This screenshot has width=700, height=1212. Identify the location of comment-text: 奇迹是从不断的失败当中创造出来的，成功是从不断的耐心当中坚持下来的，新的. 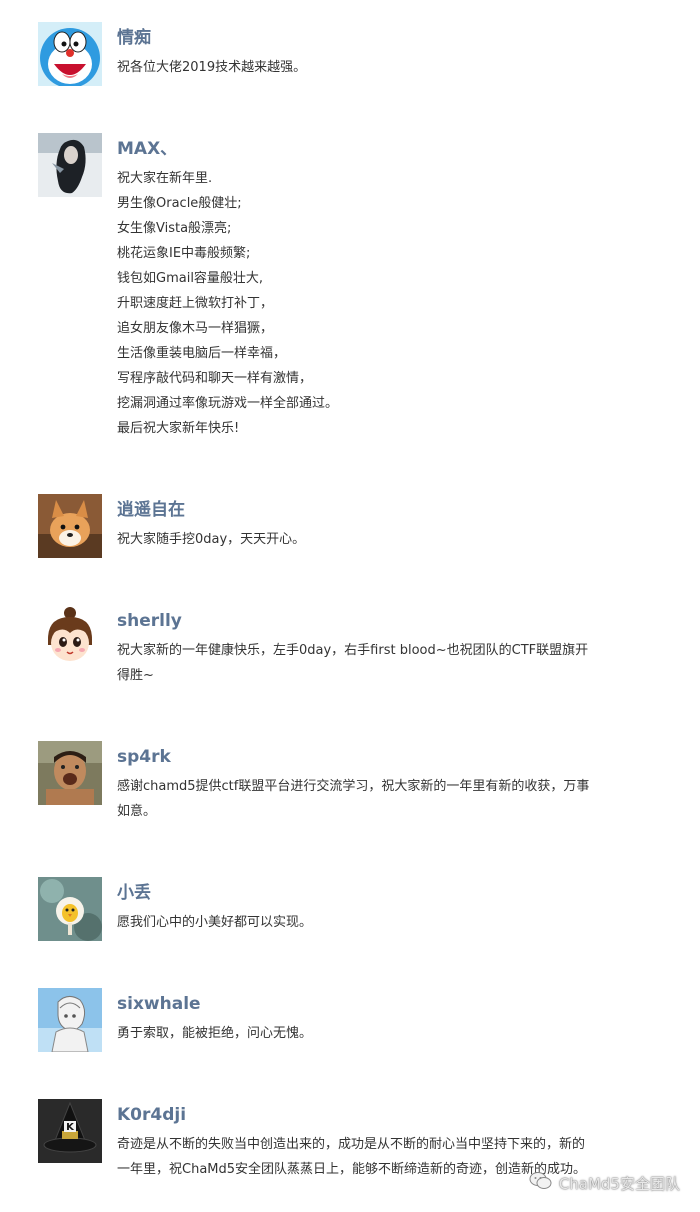
(351, 1144).